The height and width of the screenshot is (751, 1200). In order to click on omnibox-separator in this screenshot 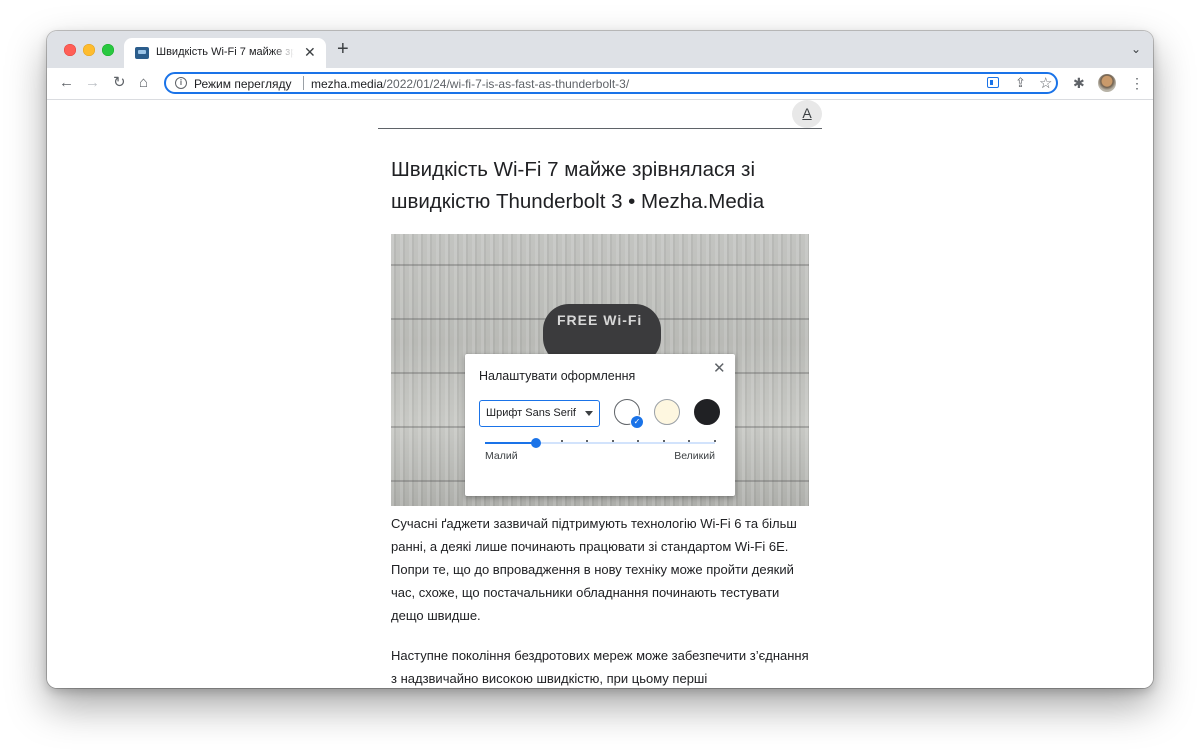, I will do `click(303, 83)`.